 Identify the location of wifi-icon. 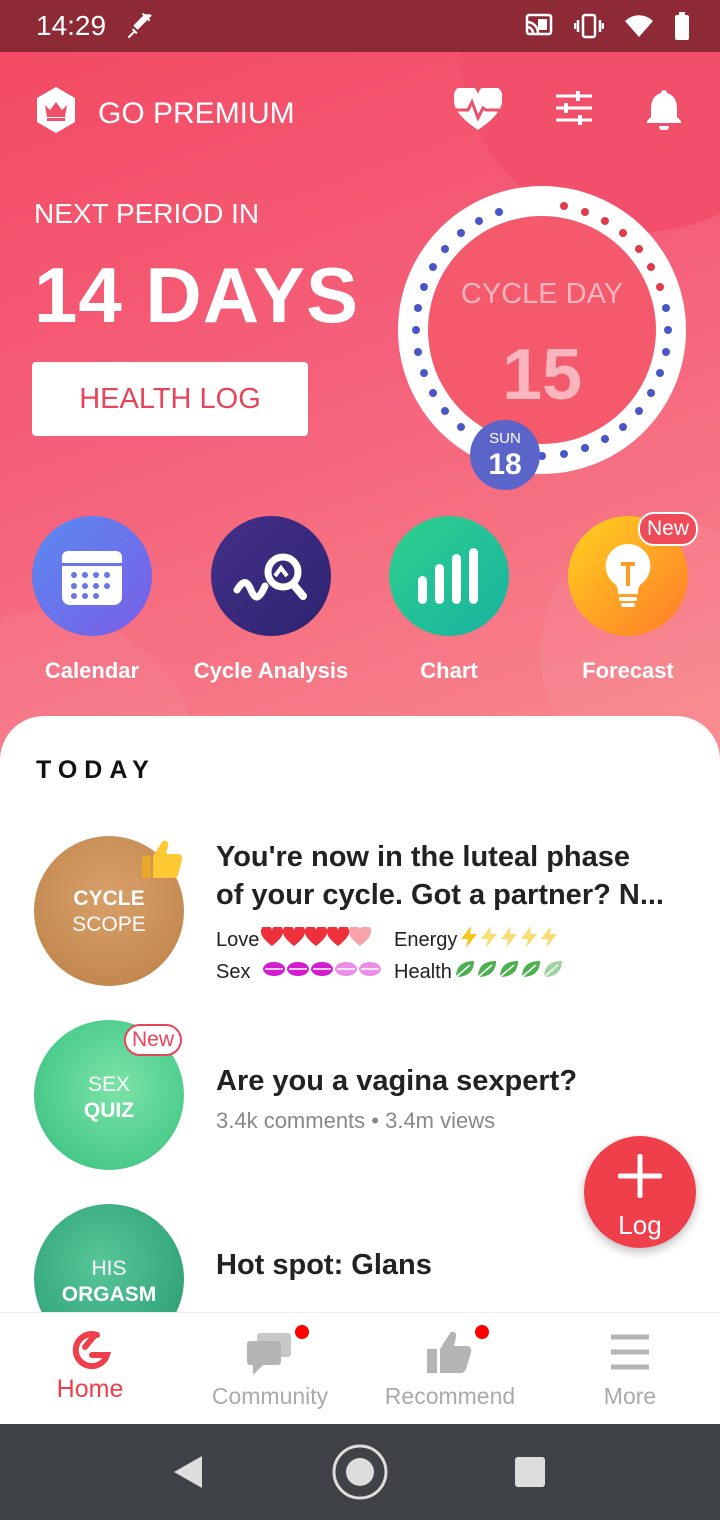
(639, 28).